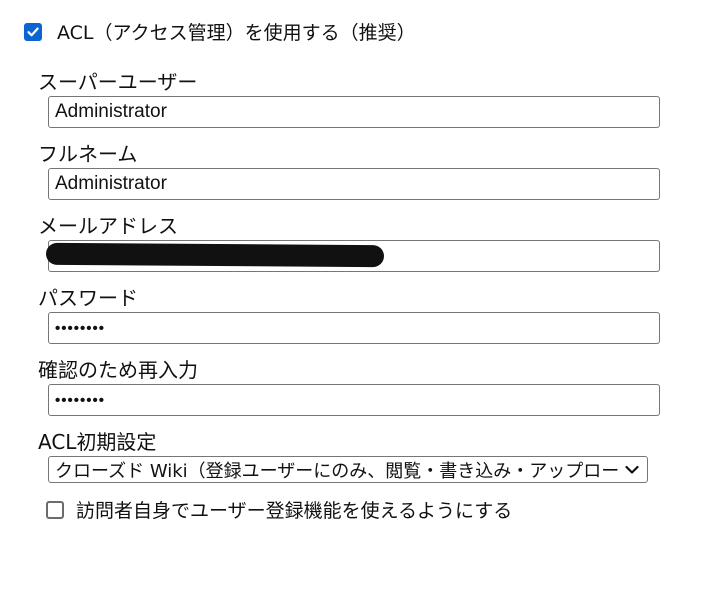 The height and width of the screenshot is (598, 721). What do you see at coordinates (111, 183) in the screenshot?
I see `fullname-value: Administrator` at bounding box center [111, 183].